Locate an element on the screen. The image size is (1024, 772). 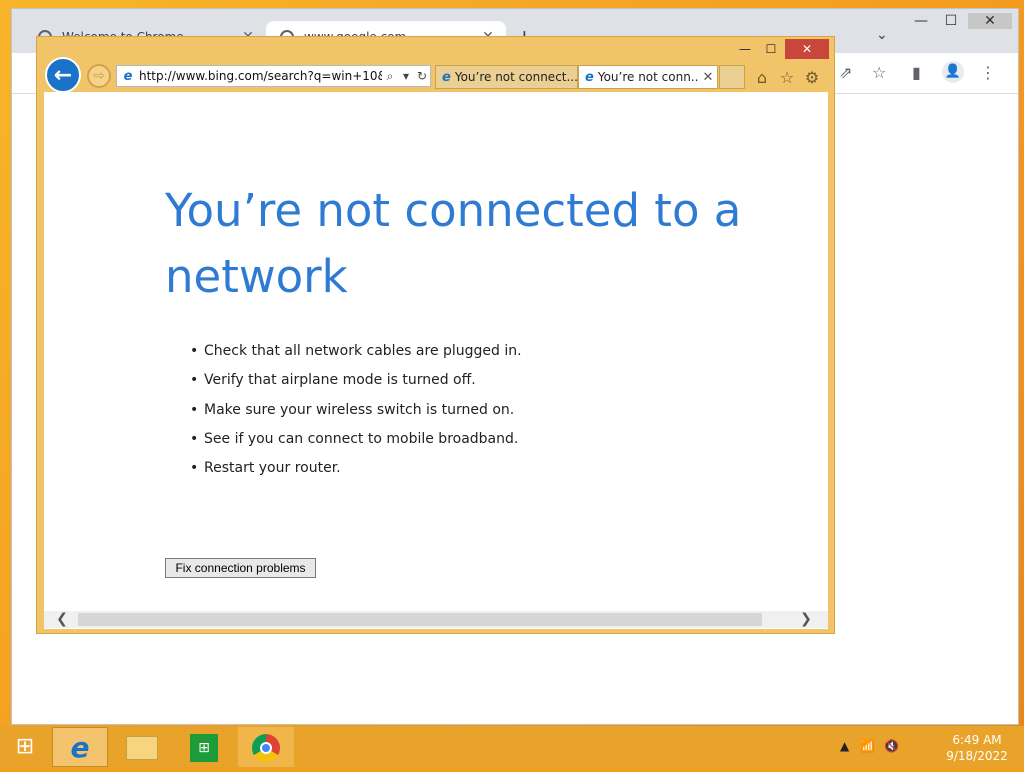
ie-maximize-button: ☐ is located at coordinates (771, 49).